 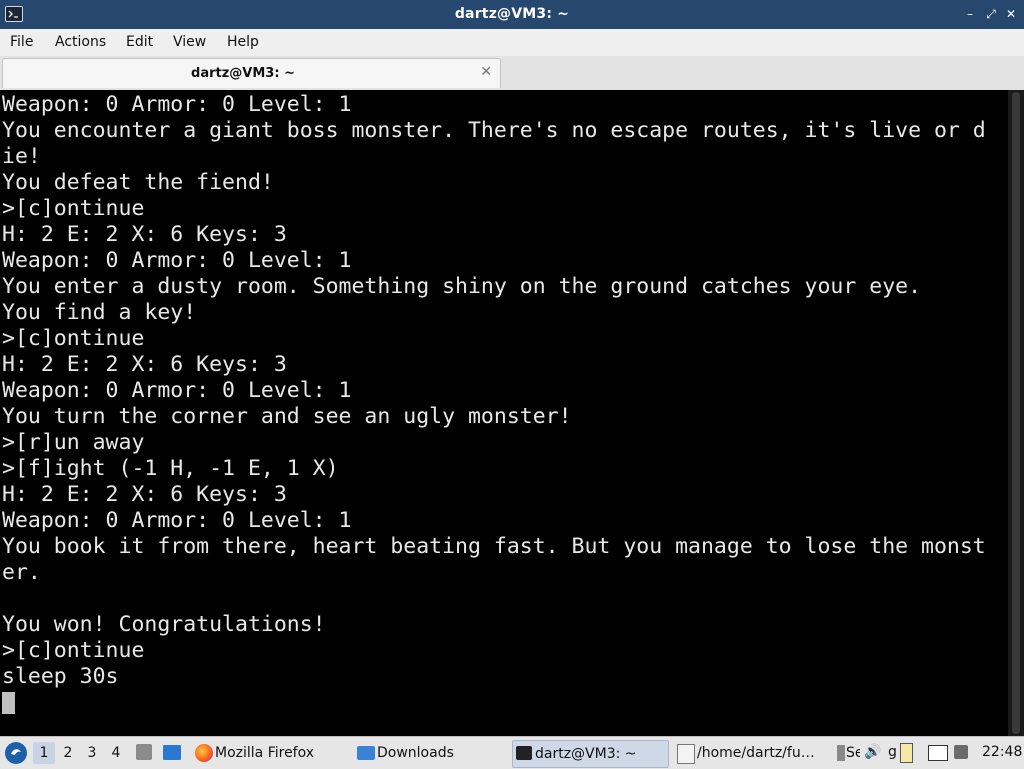 I want to click on window-title: dartz@VM3: ~, so click(x=512, y=14).